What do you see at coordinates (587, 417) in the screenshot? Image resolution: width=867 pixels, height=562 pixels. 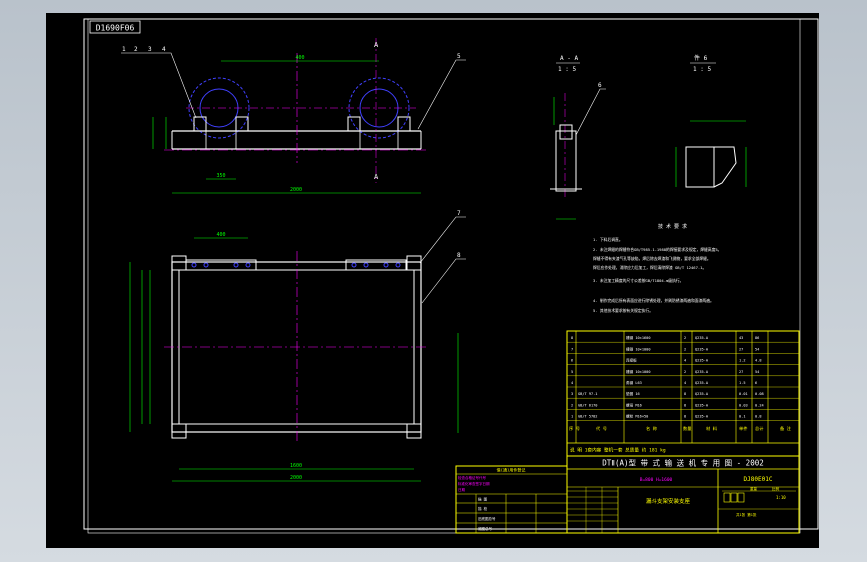 I see `bom-cell-code: GB/T 5782` at bounding box center [587, 417].